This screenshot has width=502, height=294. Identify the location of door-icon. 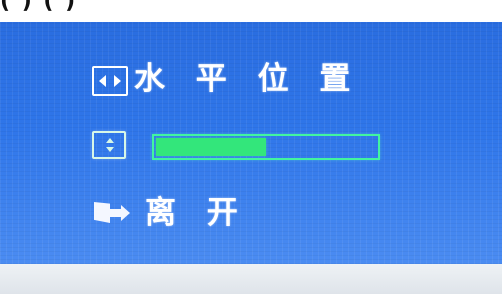
(102, 212).